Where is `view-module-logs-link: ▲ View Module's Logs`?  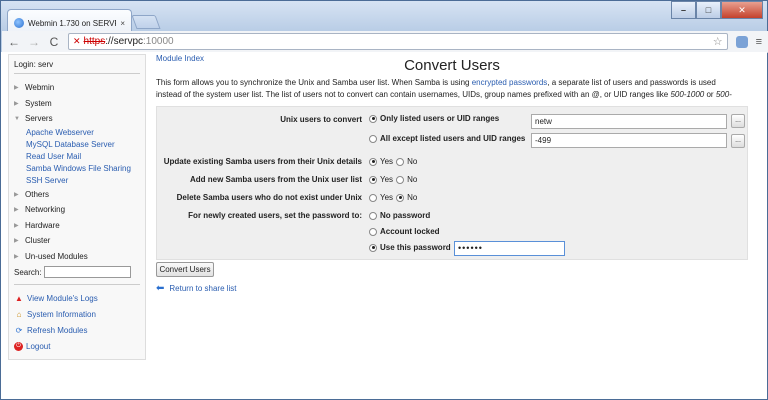
view-module-logs-link: ▲ View Module's Logs is located at coordinates (77, 298).